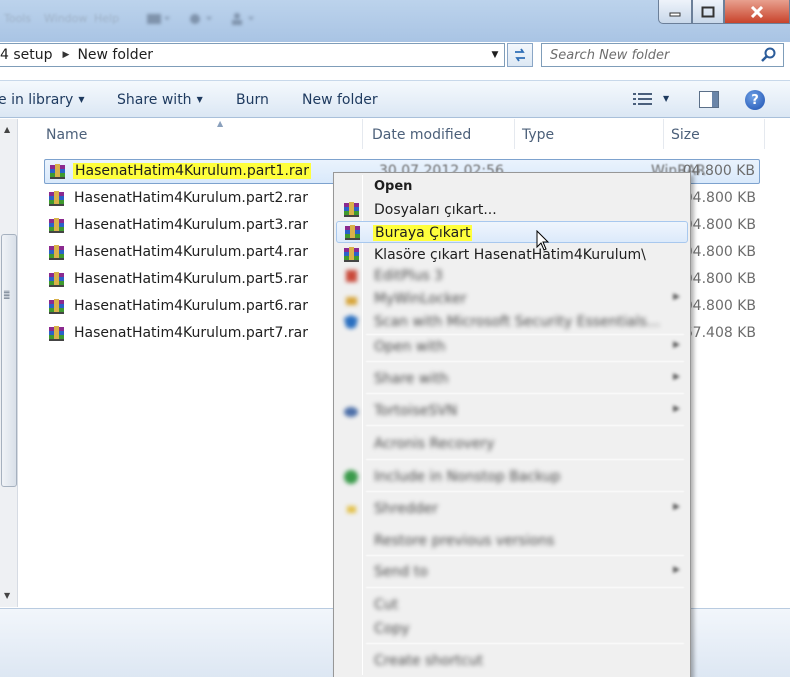  I want to click on scroll-grip-icon: ═ ═ ═, so click(7, 296).